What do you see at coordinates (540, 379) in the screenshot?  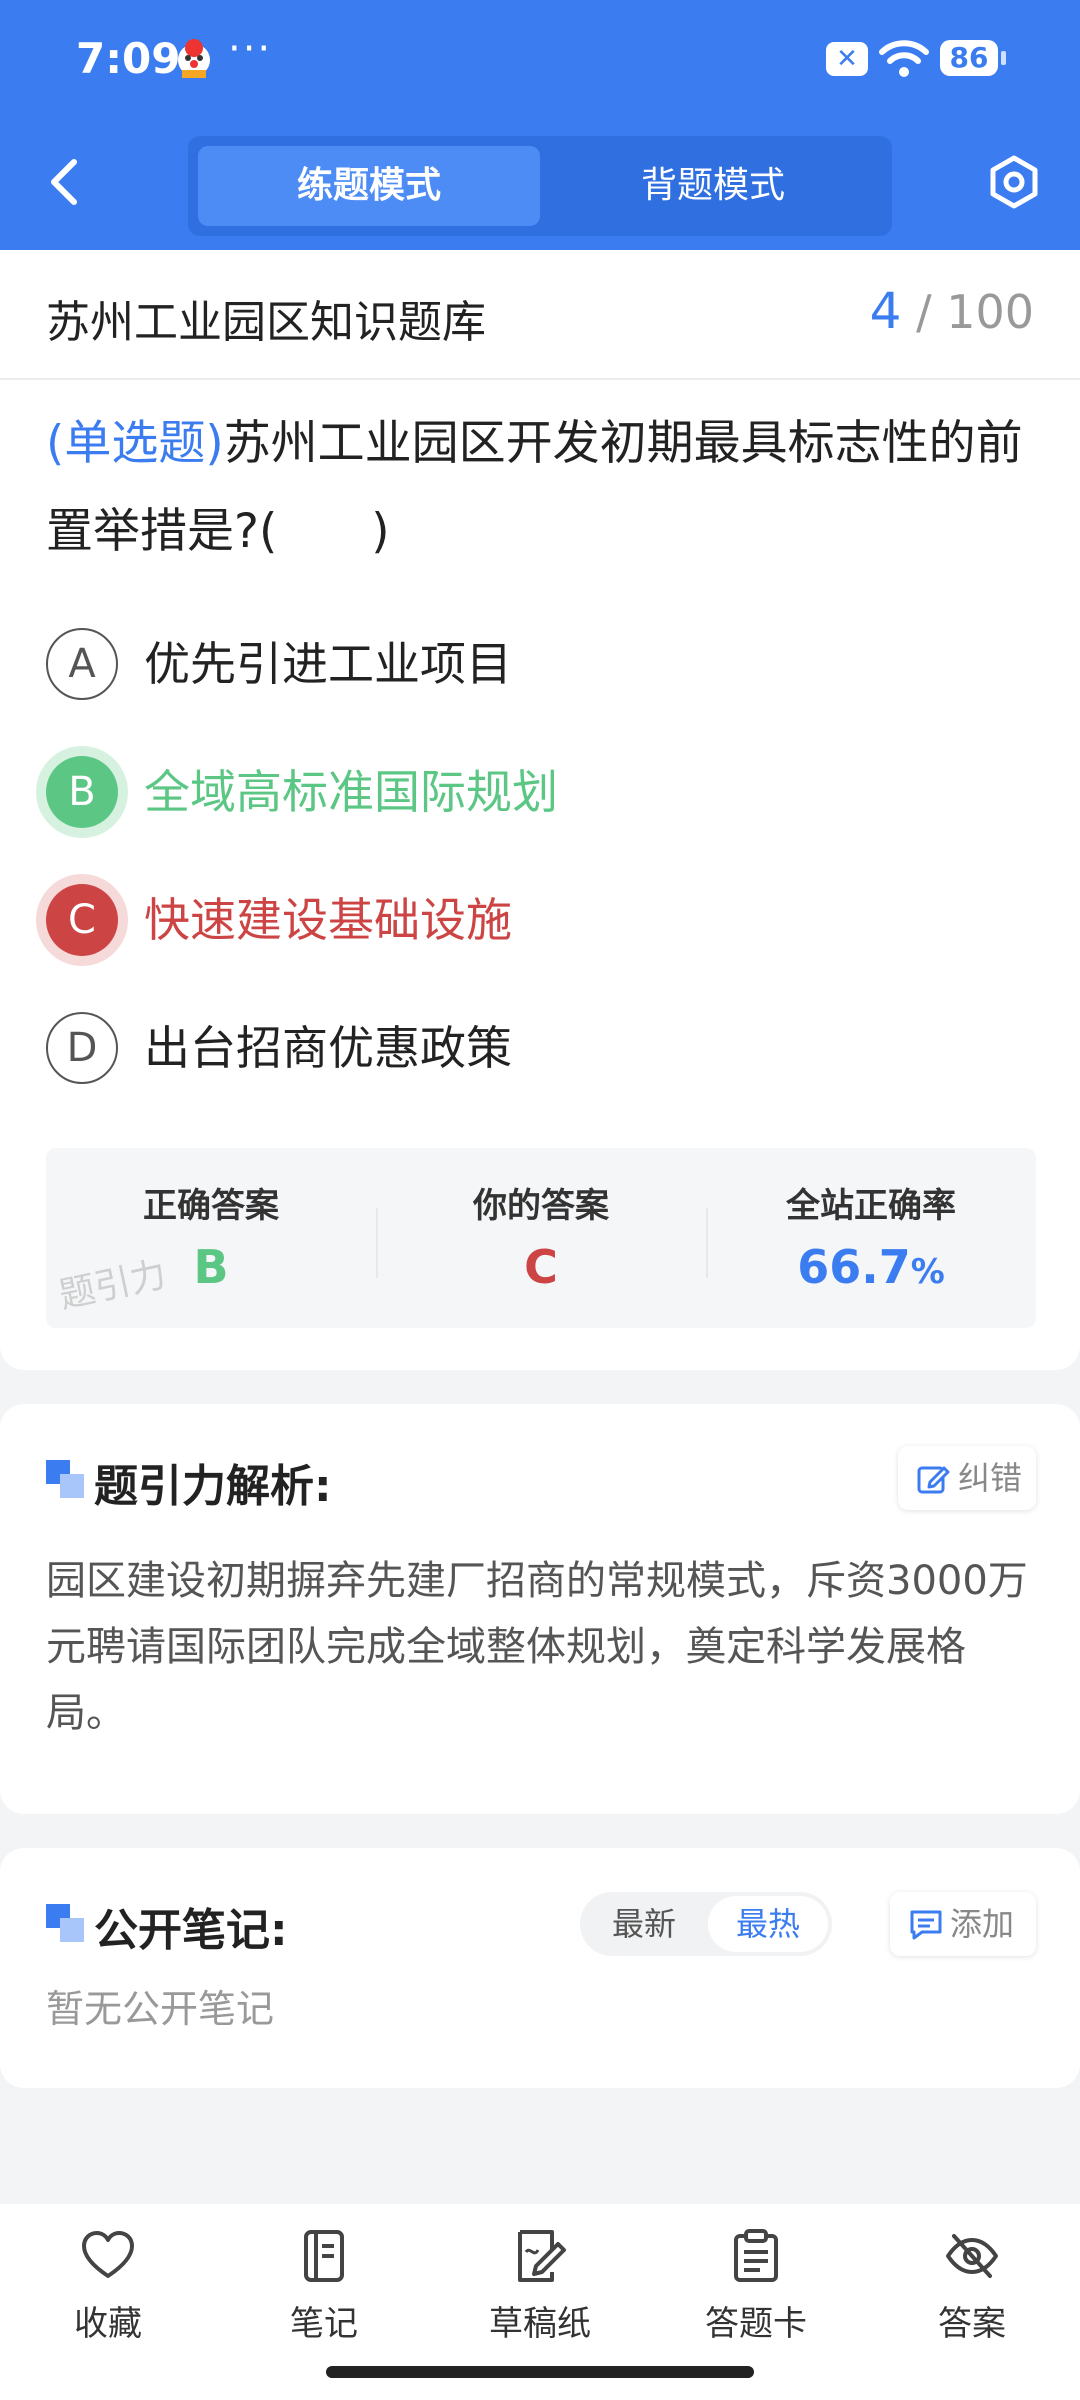 I see `divider` at bounding box center [540, 379].